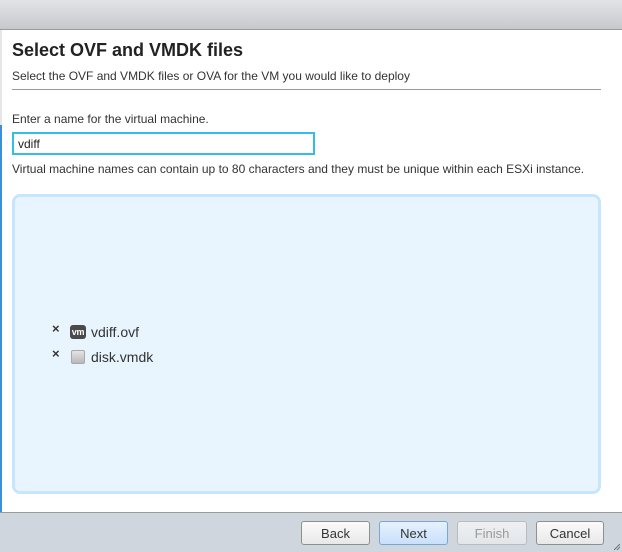  Describe the element at coordinates (413, 533) in the screenshot. I see `next-button: Next` at that location.